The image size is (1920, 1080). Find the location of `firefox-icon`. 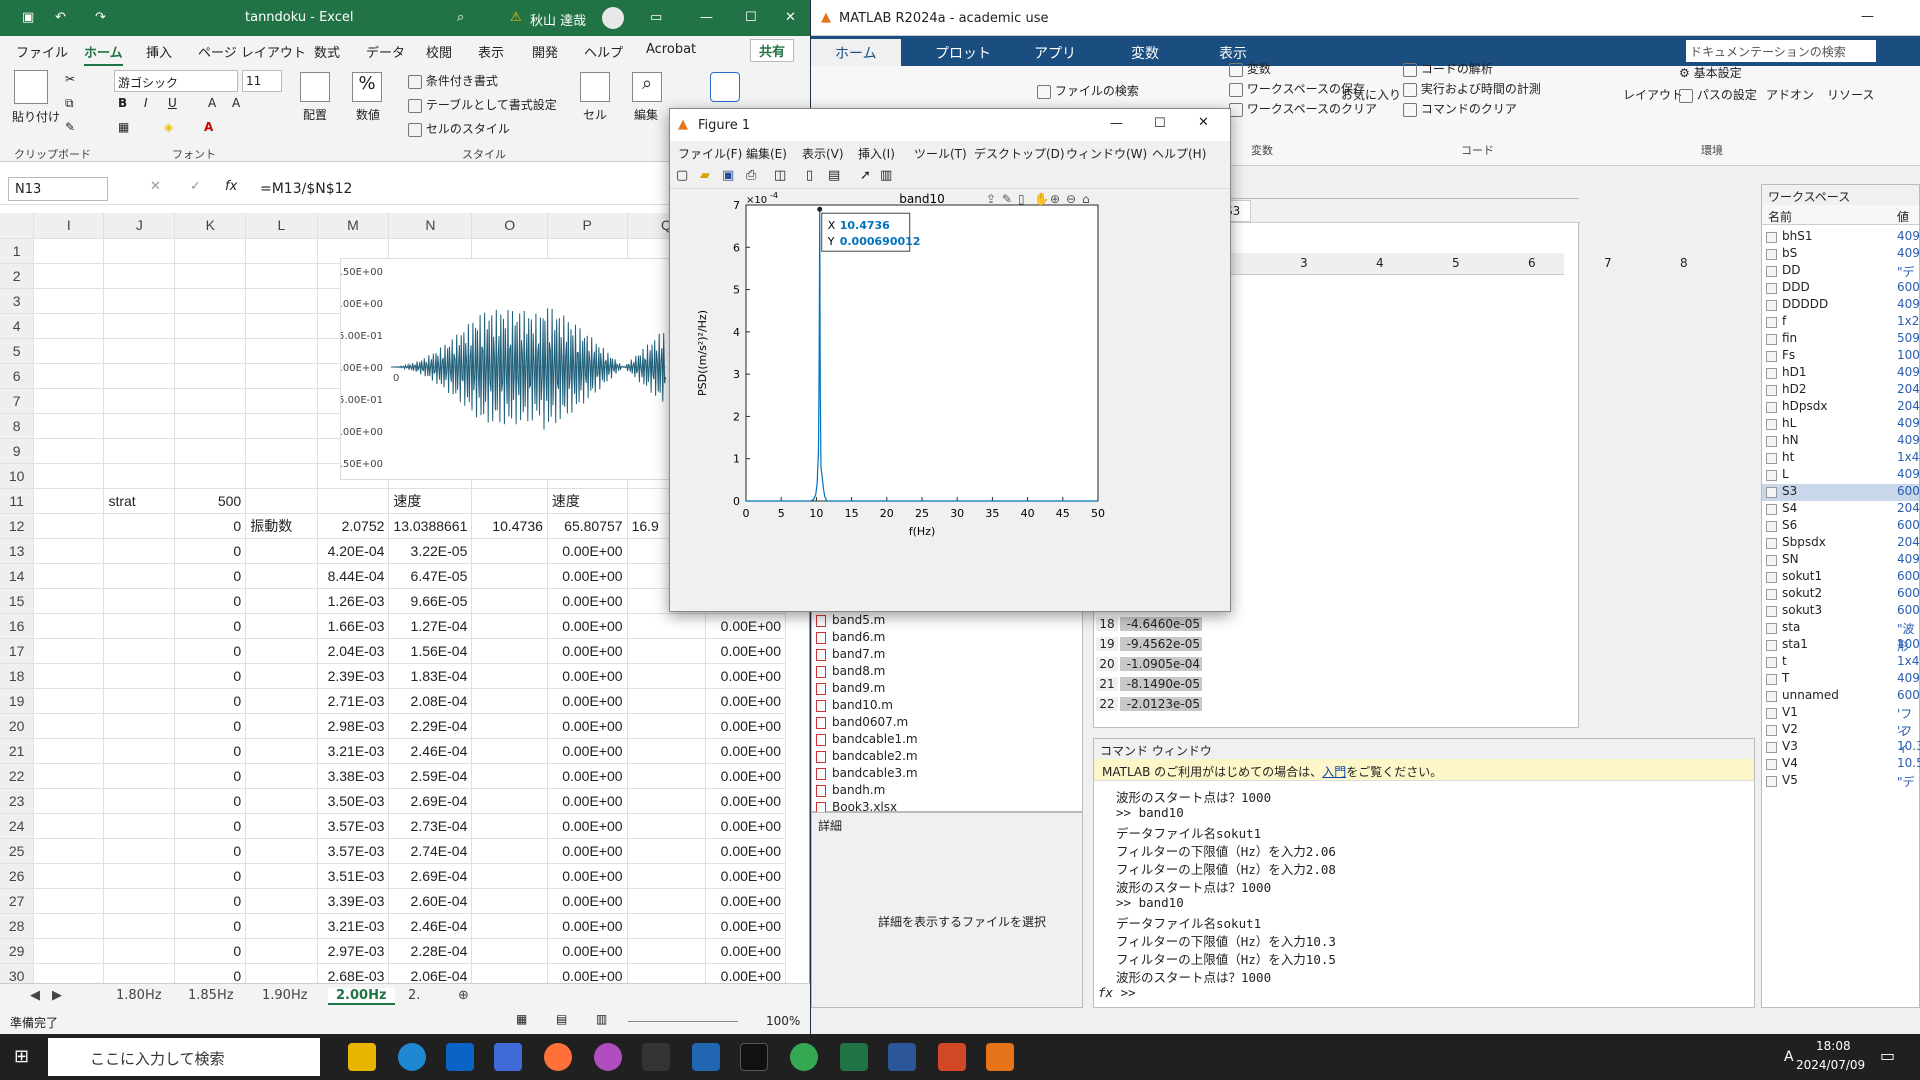

firefox-icon is located at coordinates (558, 1057).